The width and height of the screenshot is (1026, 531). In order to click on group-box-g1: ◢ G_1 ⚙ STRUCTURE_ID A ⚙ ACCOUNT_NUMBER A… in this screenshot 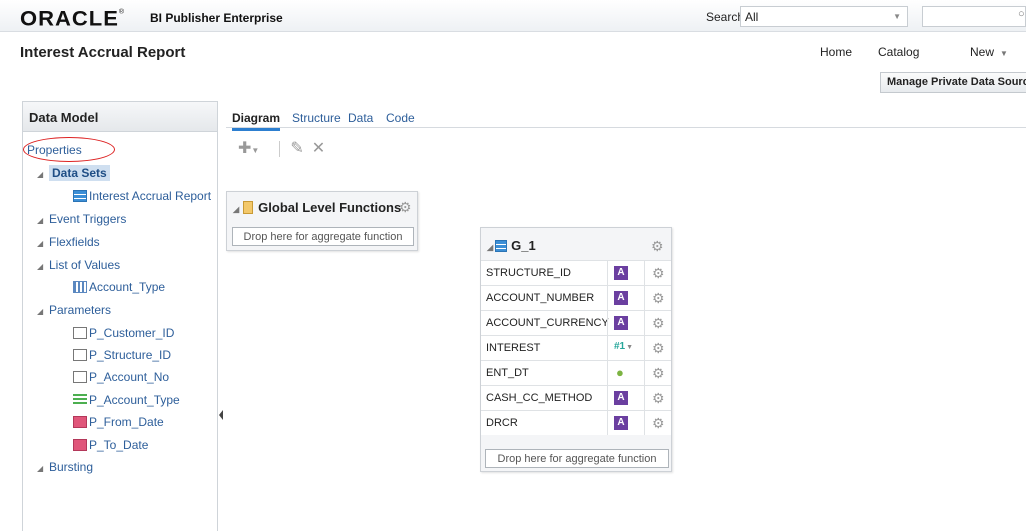, I will do `click(576, 349)`.